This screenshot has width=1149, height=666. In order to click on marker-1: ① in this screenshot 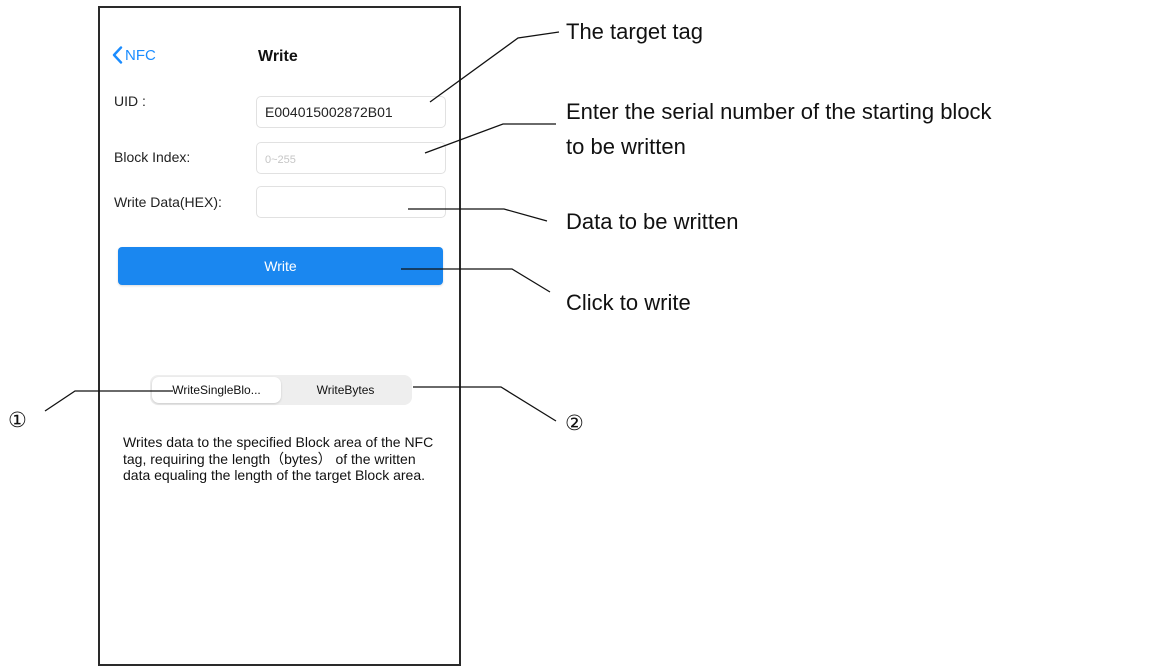, I will do `click(17, 420)`.